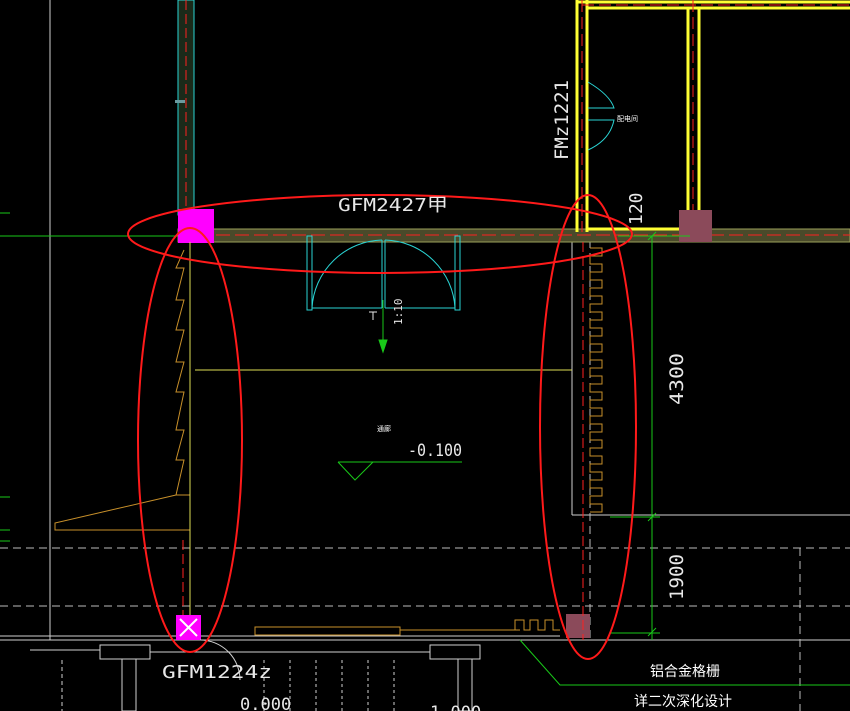 The image size is (850, 711). I want to click on left-ramp, so click(122, 390).